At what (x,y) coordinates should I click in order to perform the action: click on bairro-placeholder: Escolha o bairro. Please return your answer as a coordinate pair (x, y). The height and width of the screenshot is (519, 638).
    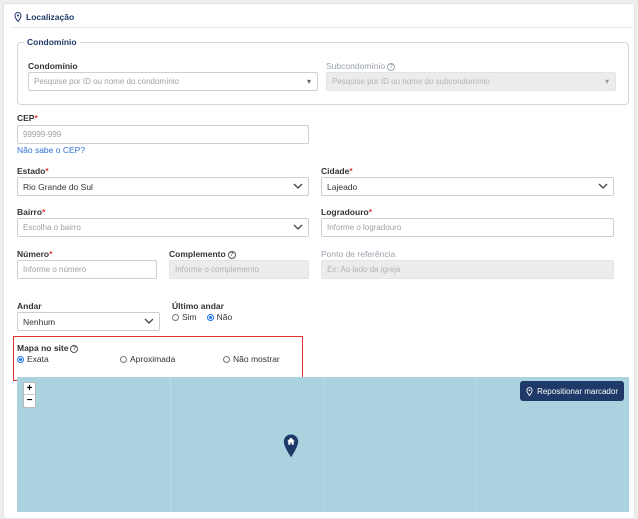
    Looking at the image, I should click on (52, 227).